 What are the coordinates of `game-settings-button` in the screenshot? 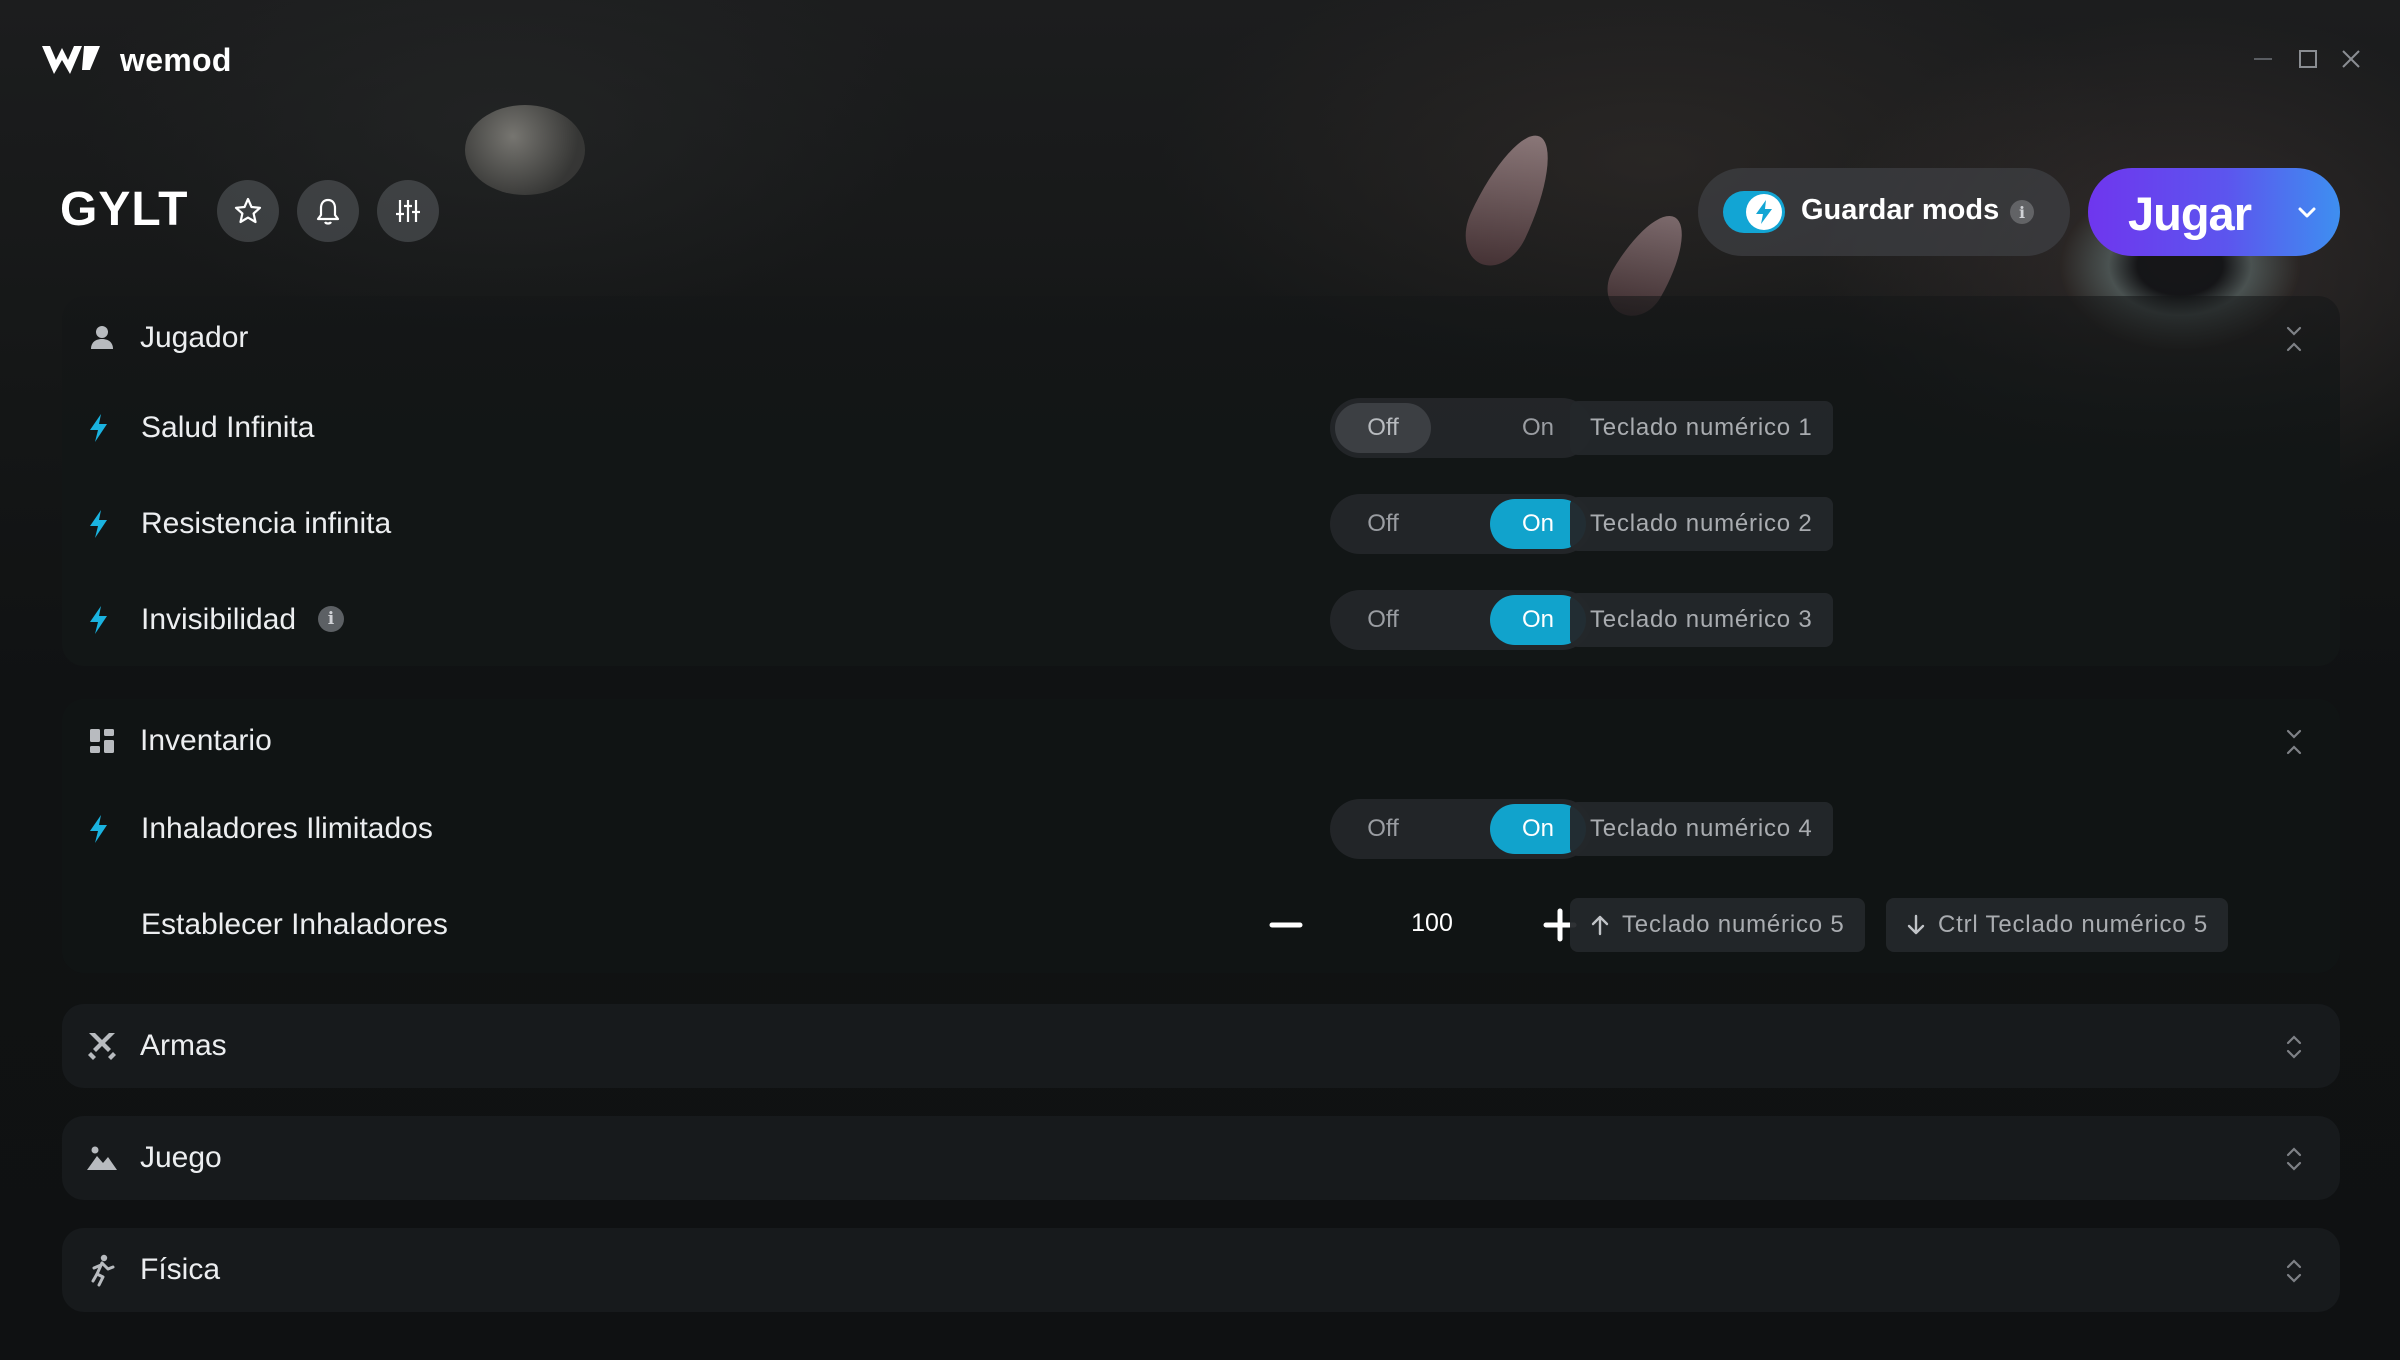 It's located at (408, 211).